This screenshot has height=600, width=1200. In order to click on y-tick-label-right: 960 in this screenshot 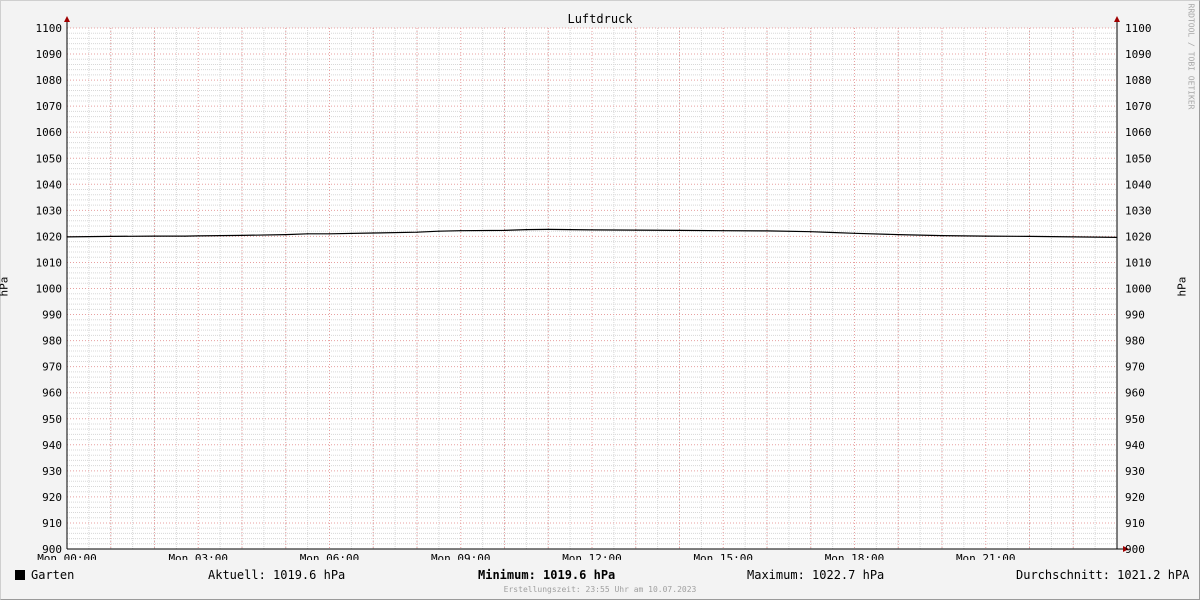, I will do `click(1135, 393)`.